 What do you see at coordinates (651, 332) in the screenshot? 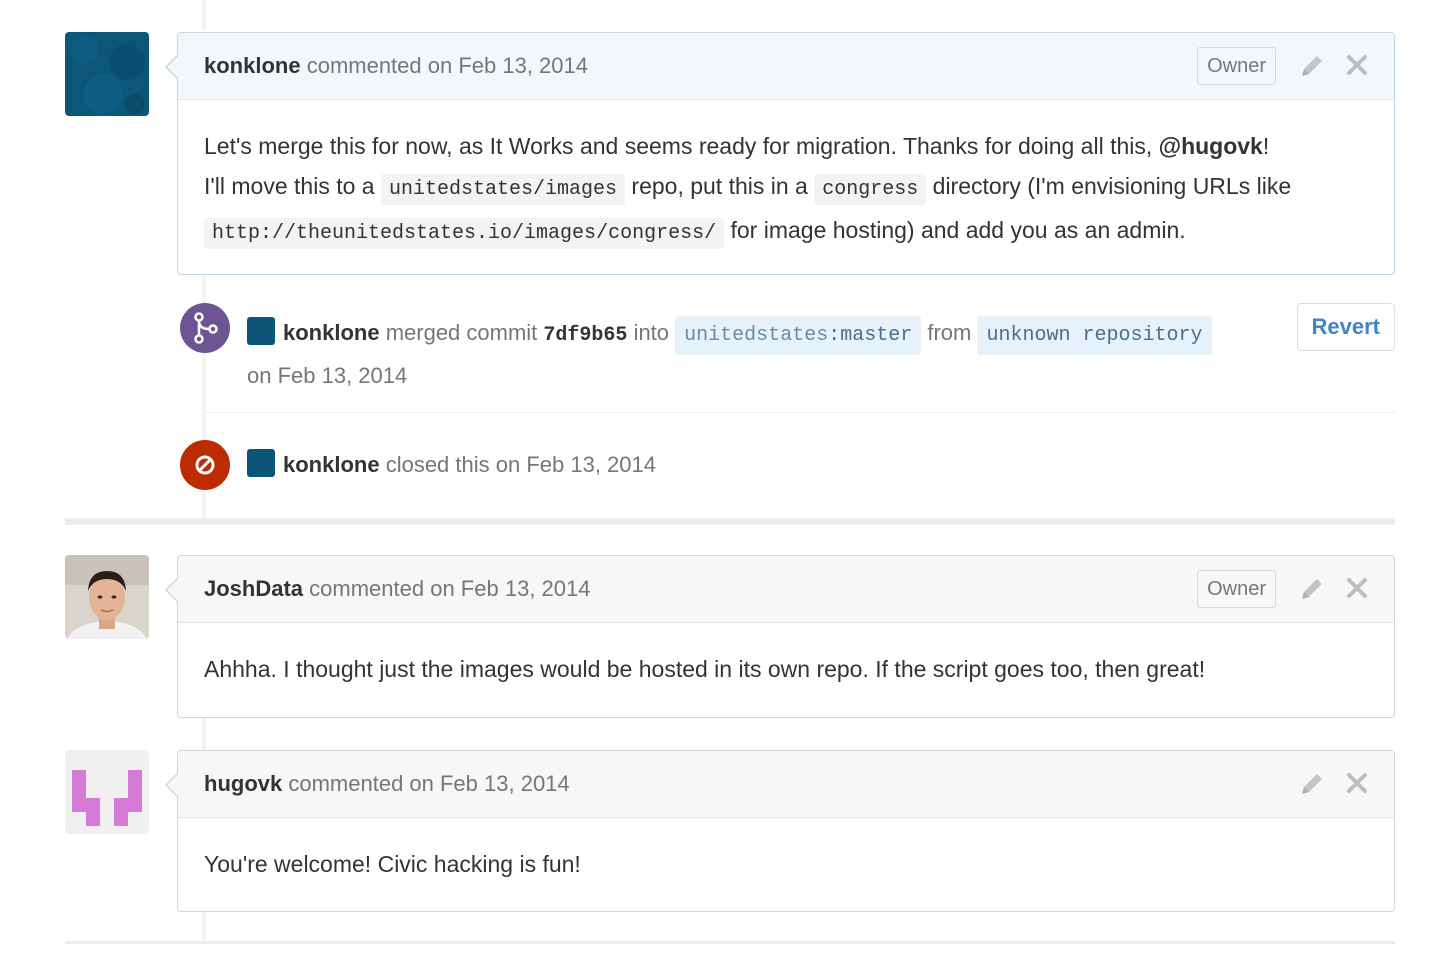
I see `event-text: into` at bounding box center [651, 332].